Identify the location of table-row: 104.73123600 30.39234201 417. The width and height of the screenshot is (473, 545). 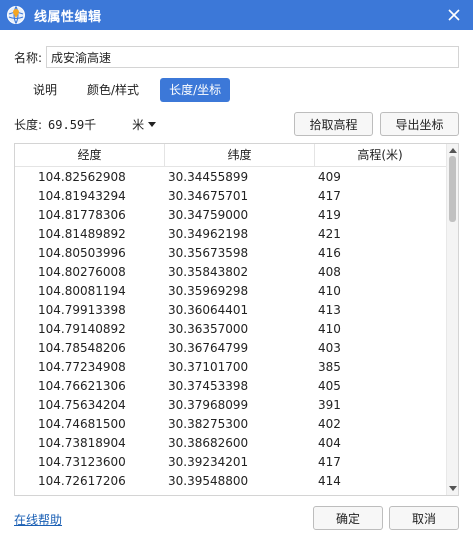
(230, 462).